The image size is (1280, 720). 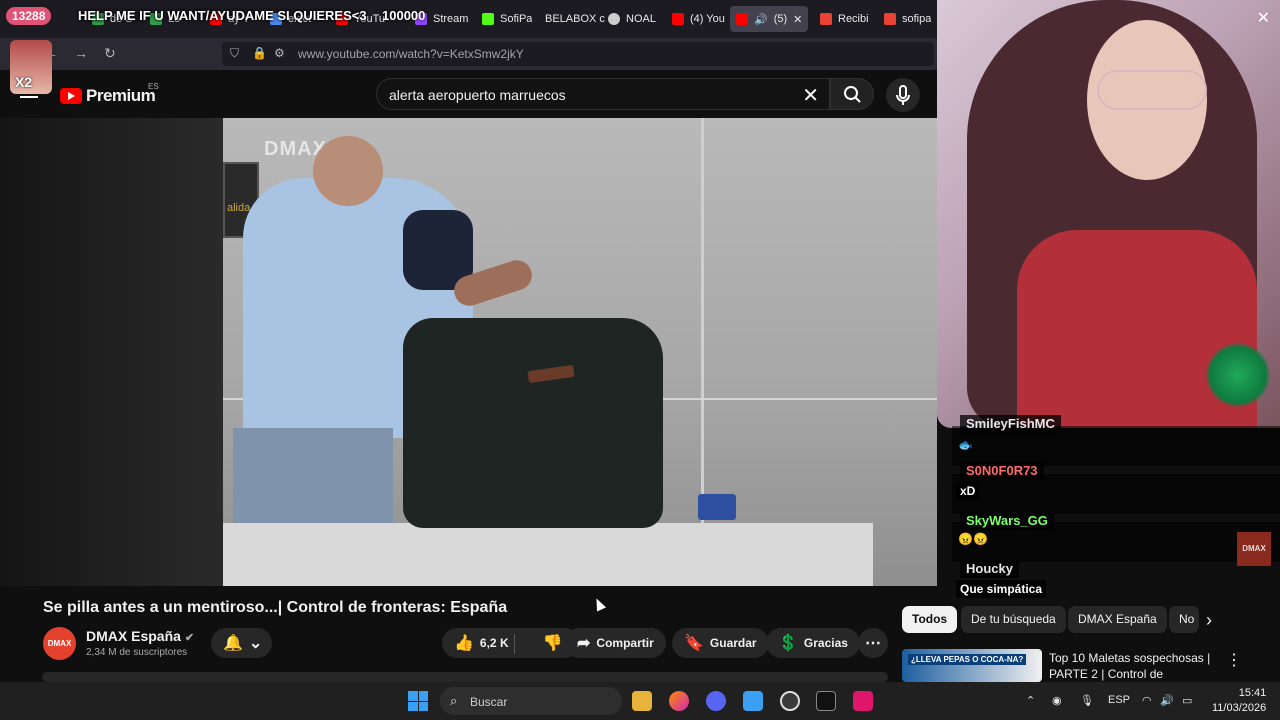 I want to click on share-label: Compartir, so click(x=625, y=643).